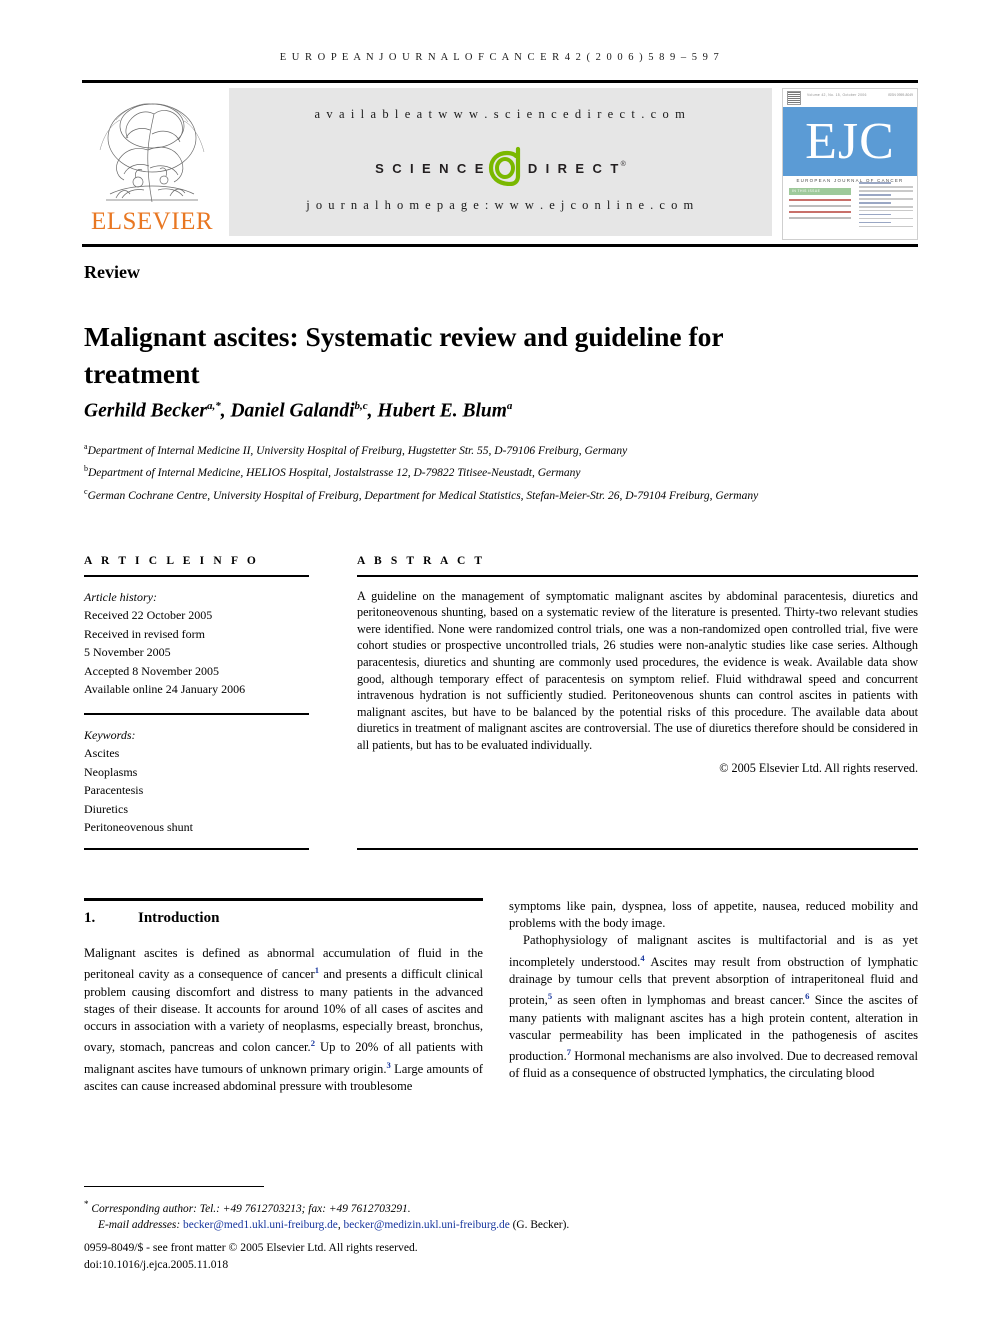 The image size is (992, 1323). What do you see at coordinates (139, 1225) in the screenshot?
I see `email-label: E-mail addresses:` at bounding box center [139, 1225].